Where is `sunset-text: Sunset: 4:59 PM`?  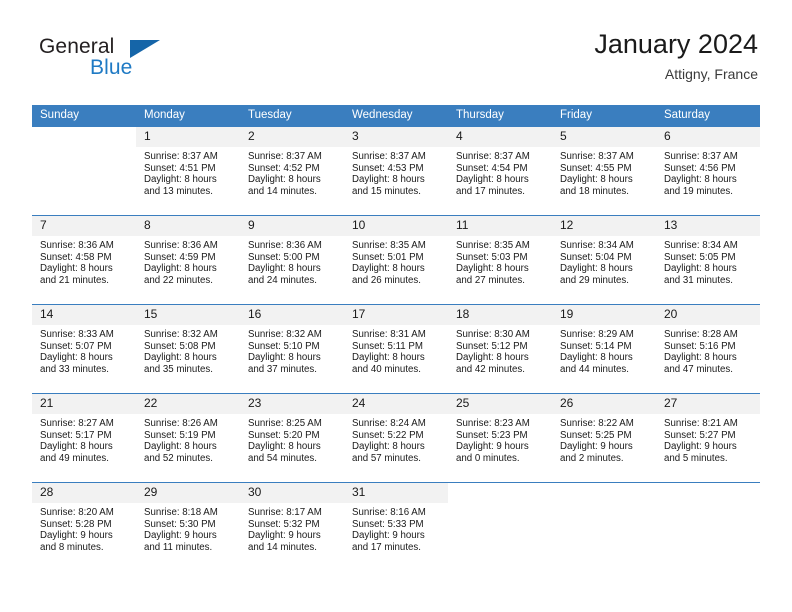 sunset-text: Sunset: 4:59 PM is located at coordinates (180, 257).